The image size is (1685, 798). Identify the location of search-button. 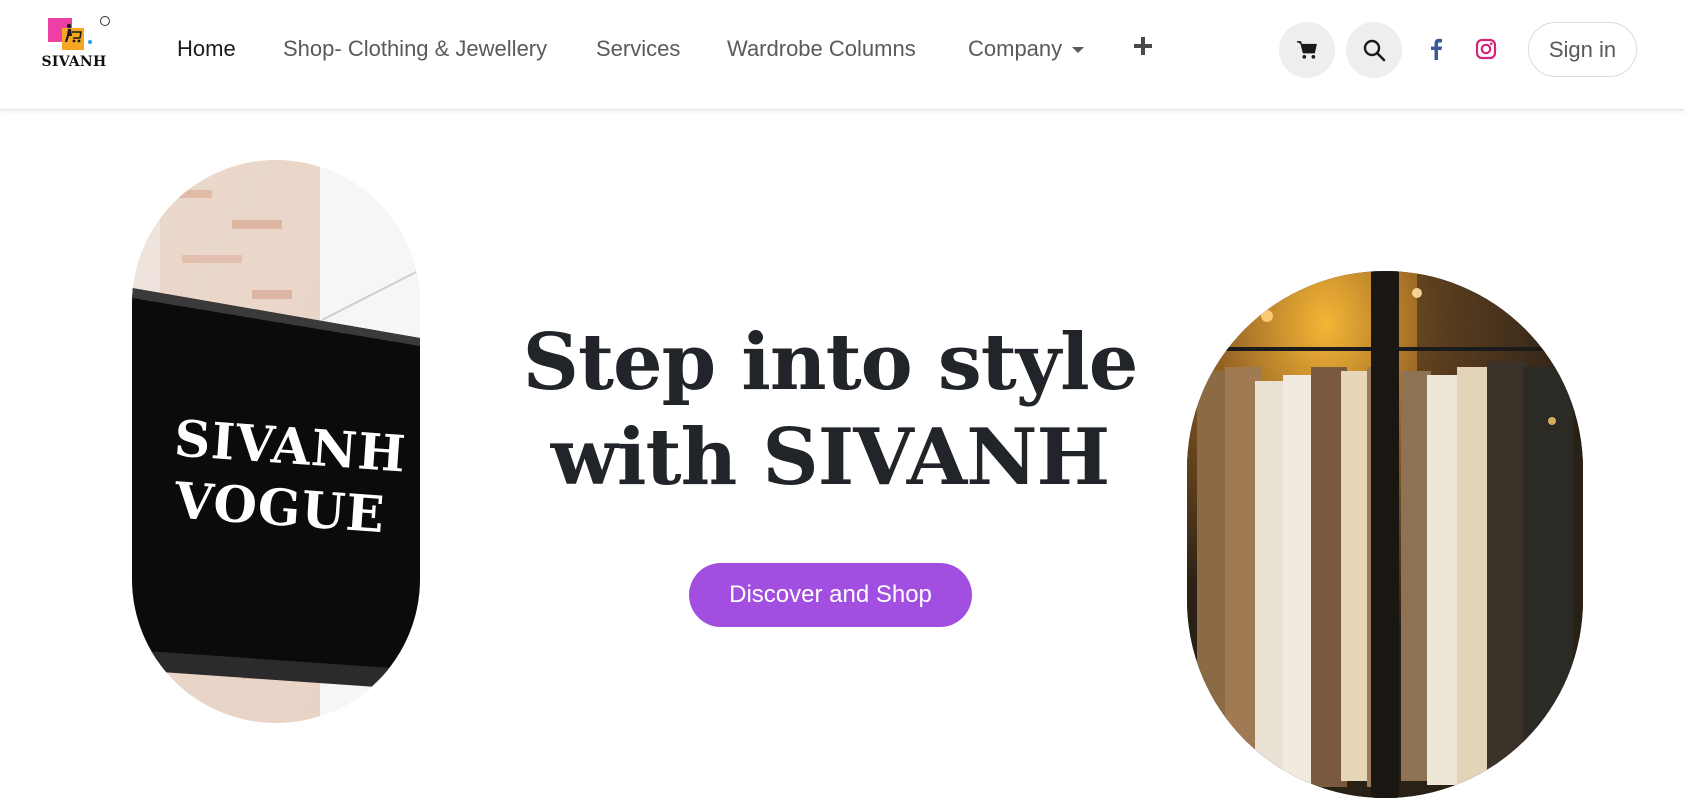
(1374, 50).